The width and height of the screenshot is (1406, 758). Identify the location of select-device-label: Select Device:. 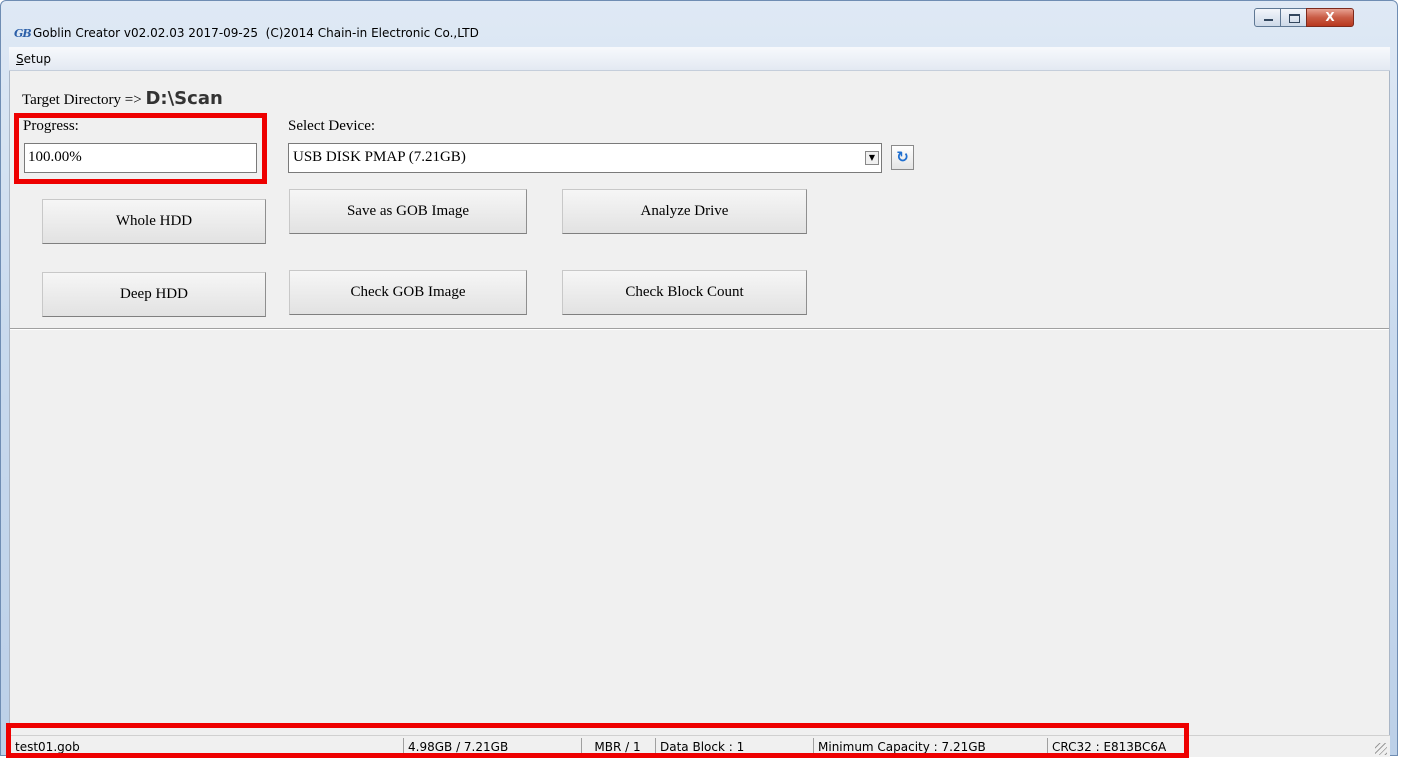
(332, 126).